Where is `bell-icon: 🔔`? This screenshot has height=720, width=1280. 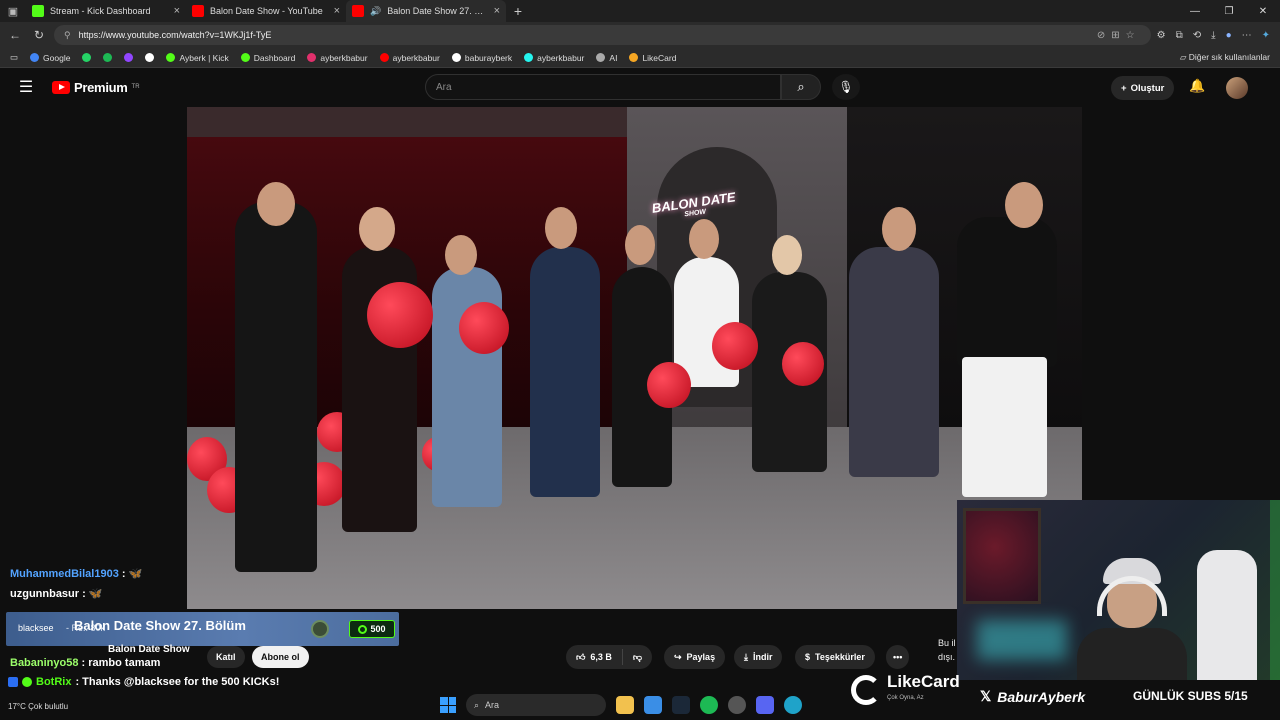 bell-icon: 🔔 is located at coordinates (1197, 86).